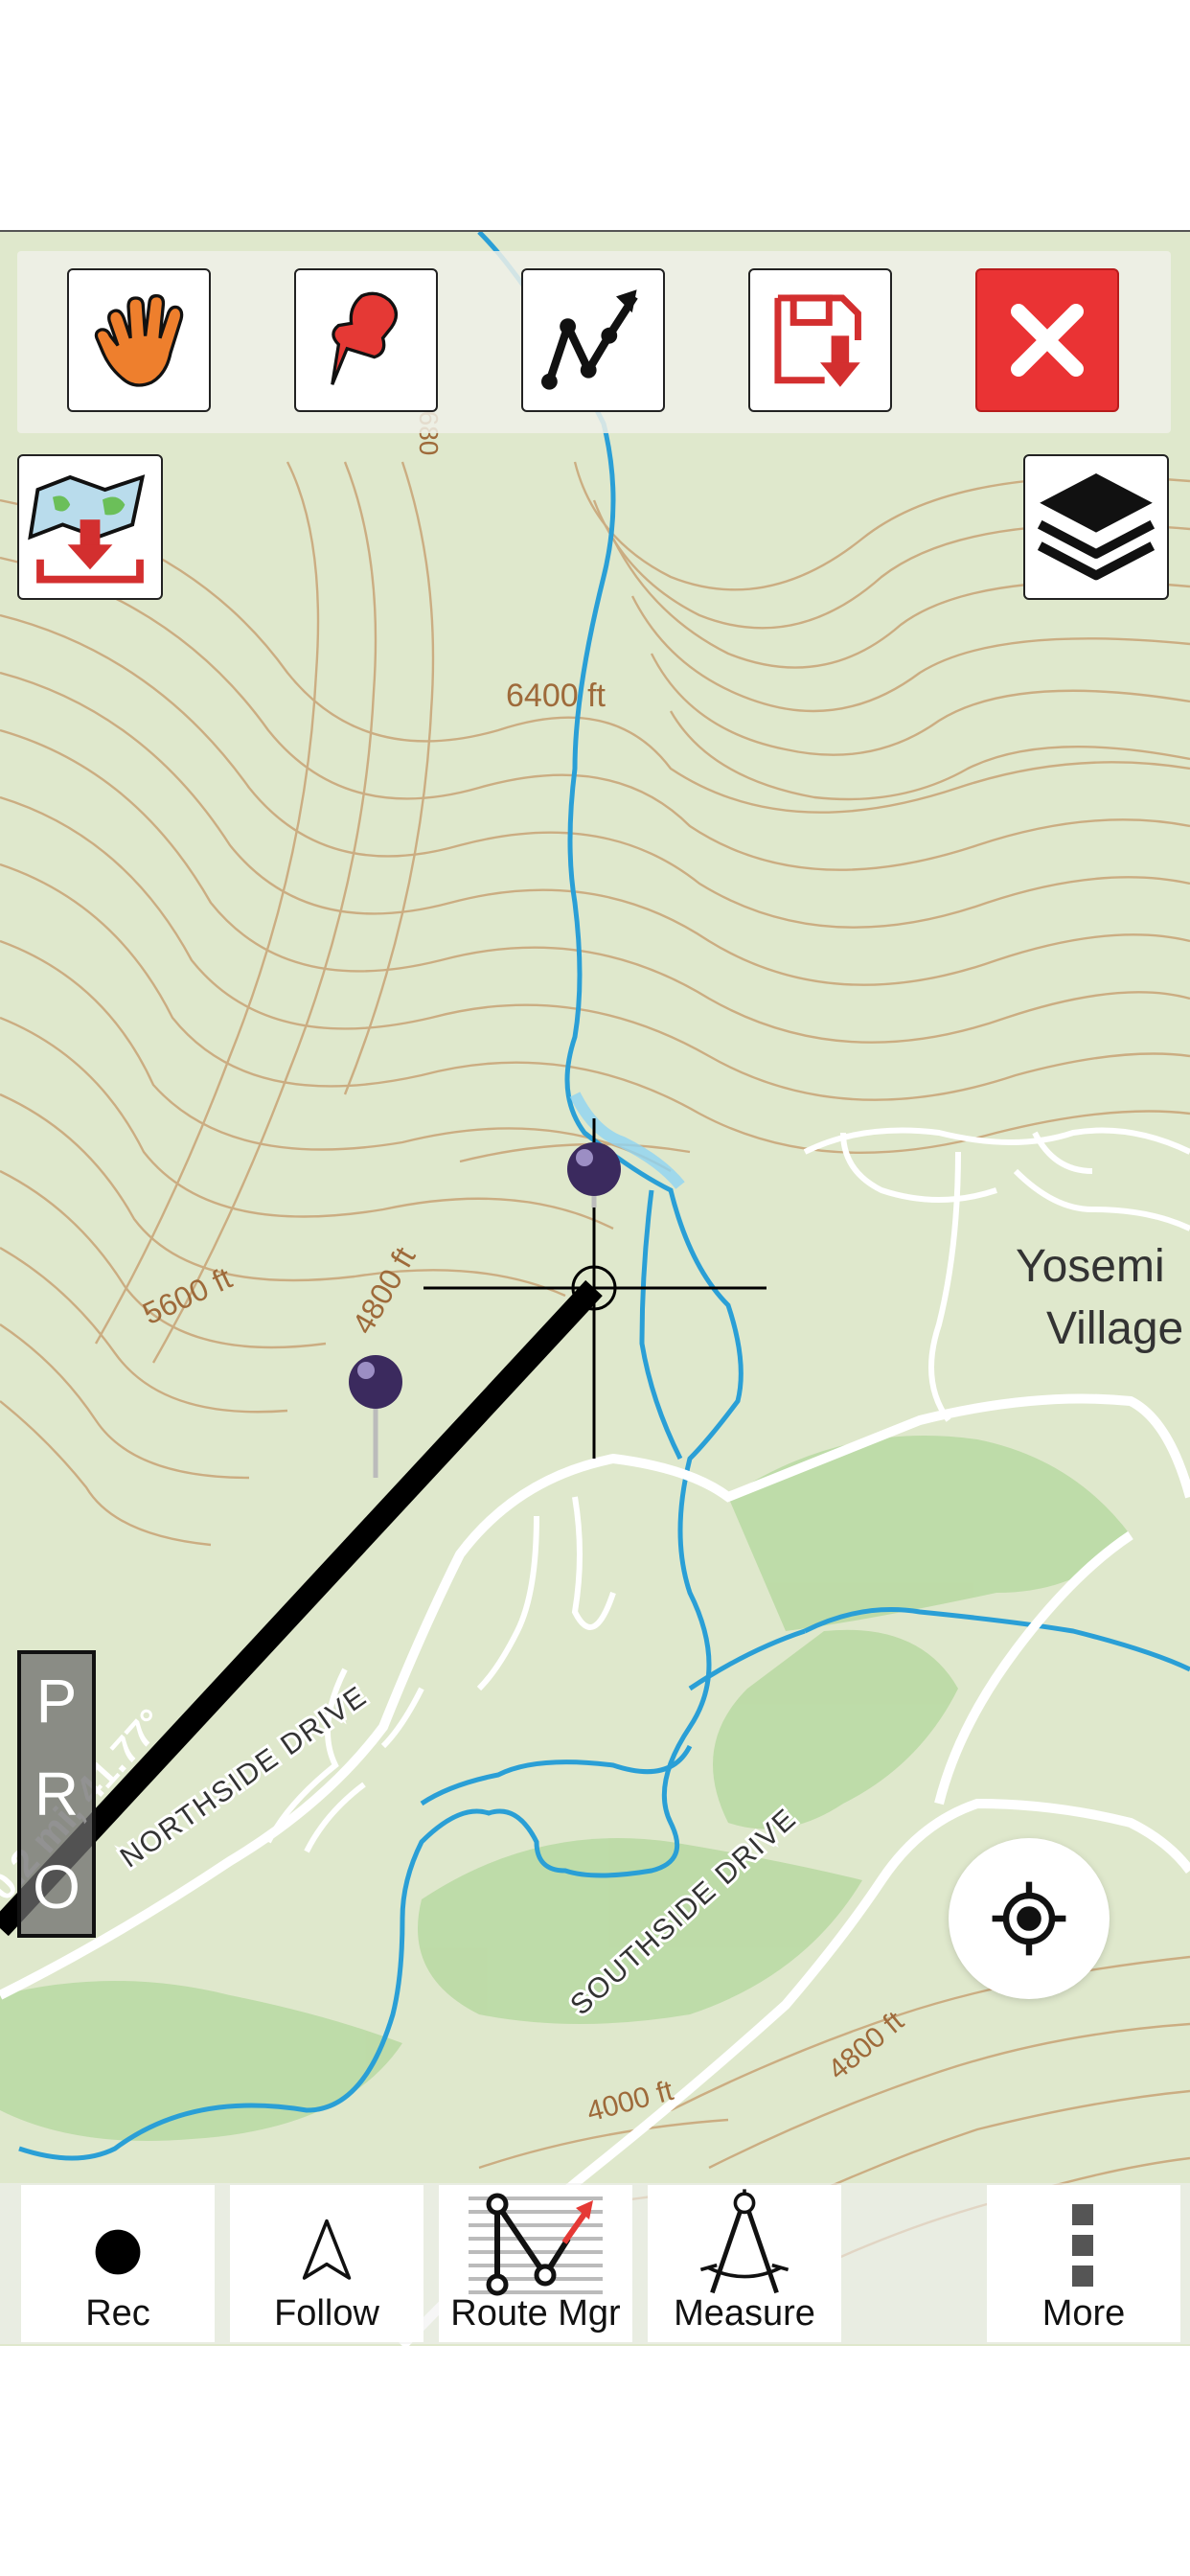 This screenshot has width=1190, height=2576. What do you see at coordinates (590, 339) in the screenshot?
I see `route-draw-icon` at bounding box center [590, 339].